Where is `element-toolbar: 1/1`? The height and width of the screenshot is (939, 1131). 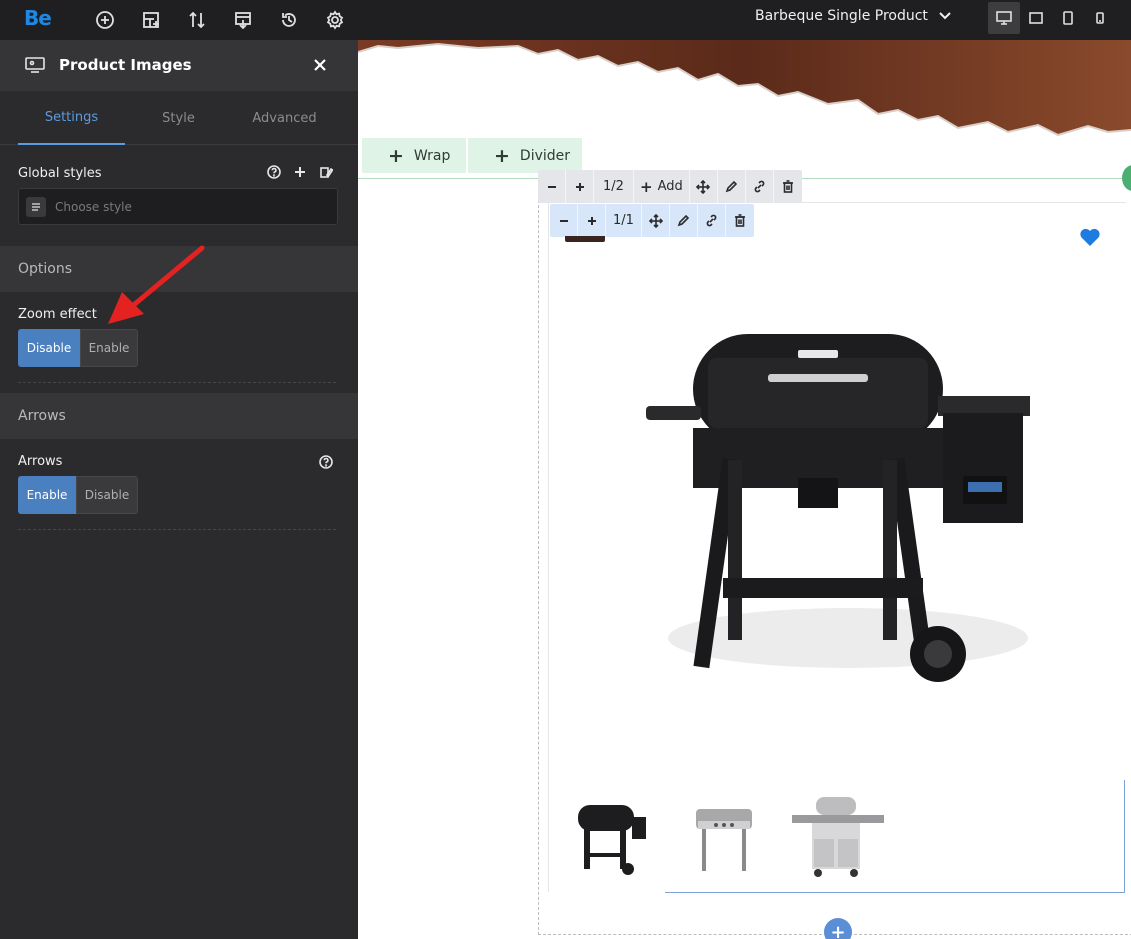 element-toolbar: 1/1 is located at coordinates (652, 220).